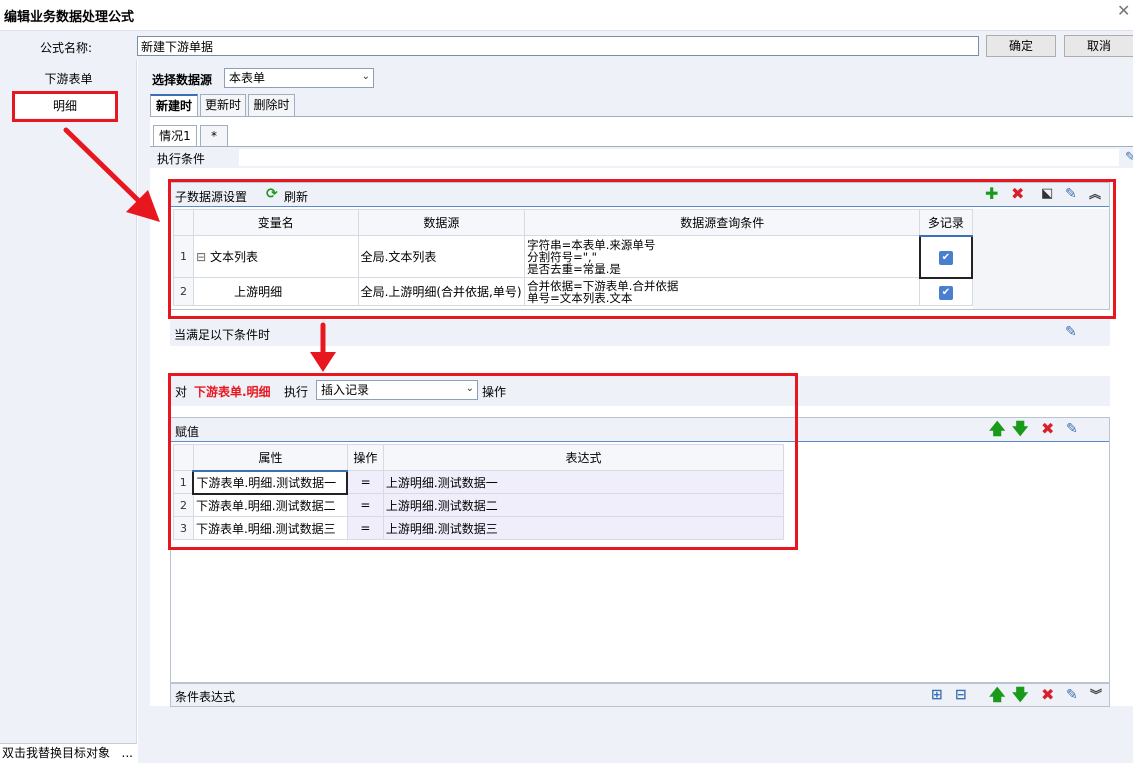 The image size is (1133, 763). Describe the element at coordinates (199, 249) in the screenshot. I see `annotation-arrows` at that location.